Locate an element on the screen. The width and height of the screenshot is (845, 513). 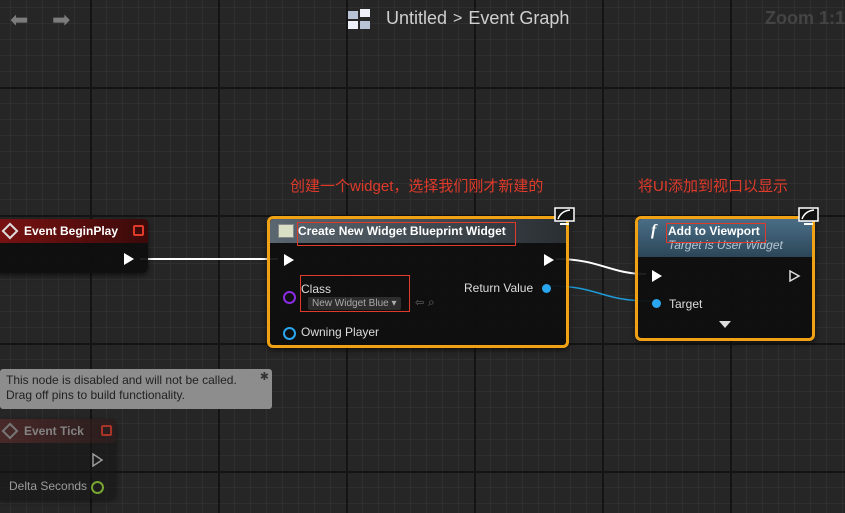
node-event-beginplay: Event BeginPlay is located at coordinates (74, 246).